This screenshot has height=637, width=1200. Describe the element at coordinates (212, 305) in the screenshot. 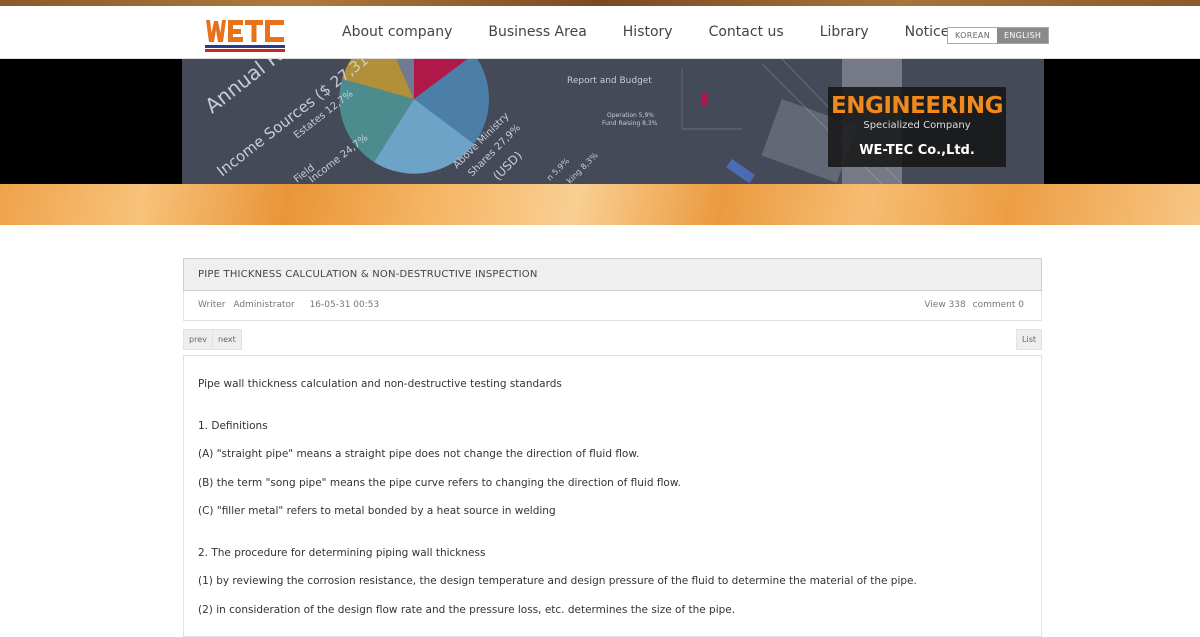

I see `writer-label: Writer` at that location.